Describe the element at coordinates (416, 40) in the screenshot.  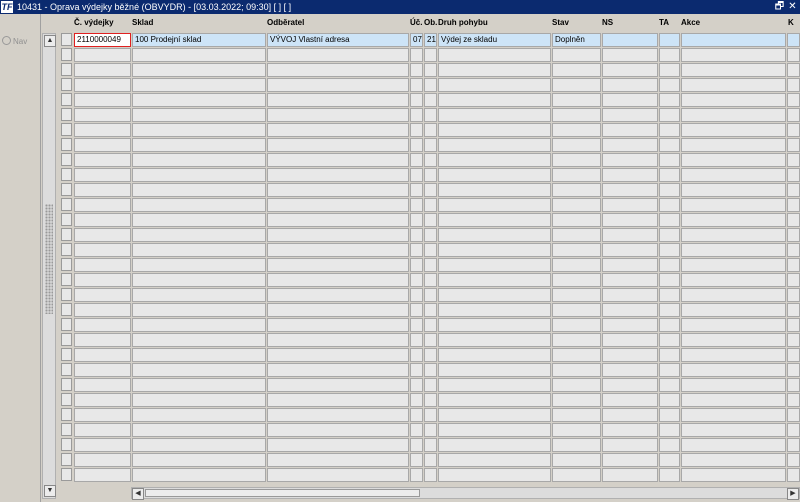
I see `grid-cell: 07` at that location.